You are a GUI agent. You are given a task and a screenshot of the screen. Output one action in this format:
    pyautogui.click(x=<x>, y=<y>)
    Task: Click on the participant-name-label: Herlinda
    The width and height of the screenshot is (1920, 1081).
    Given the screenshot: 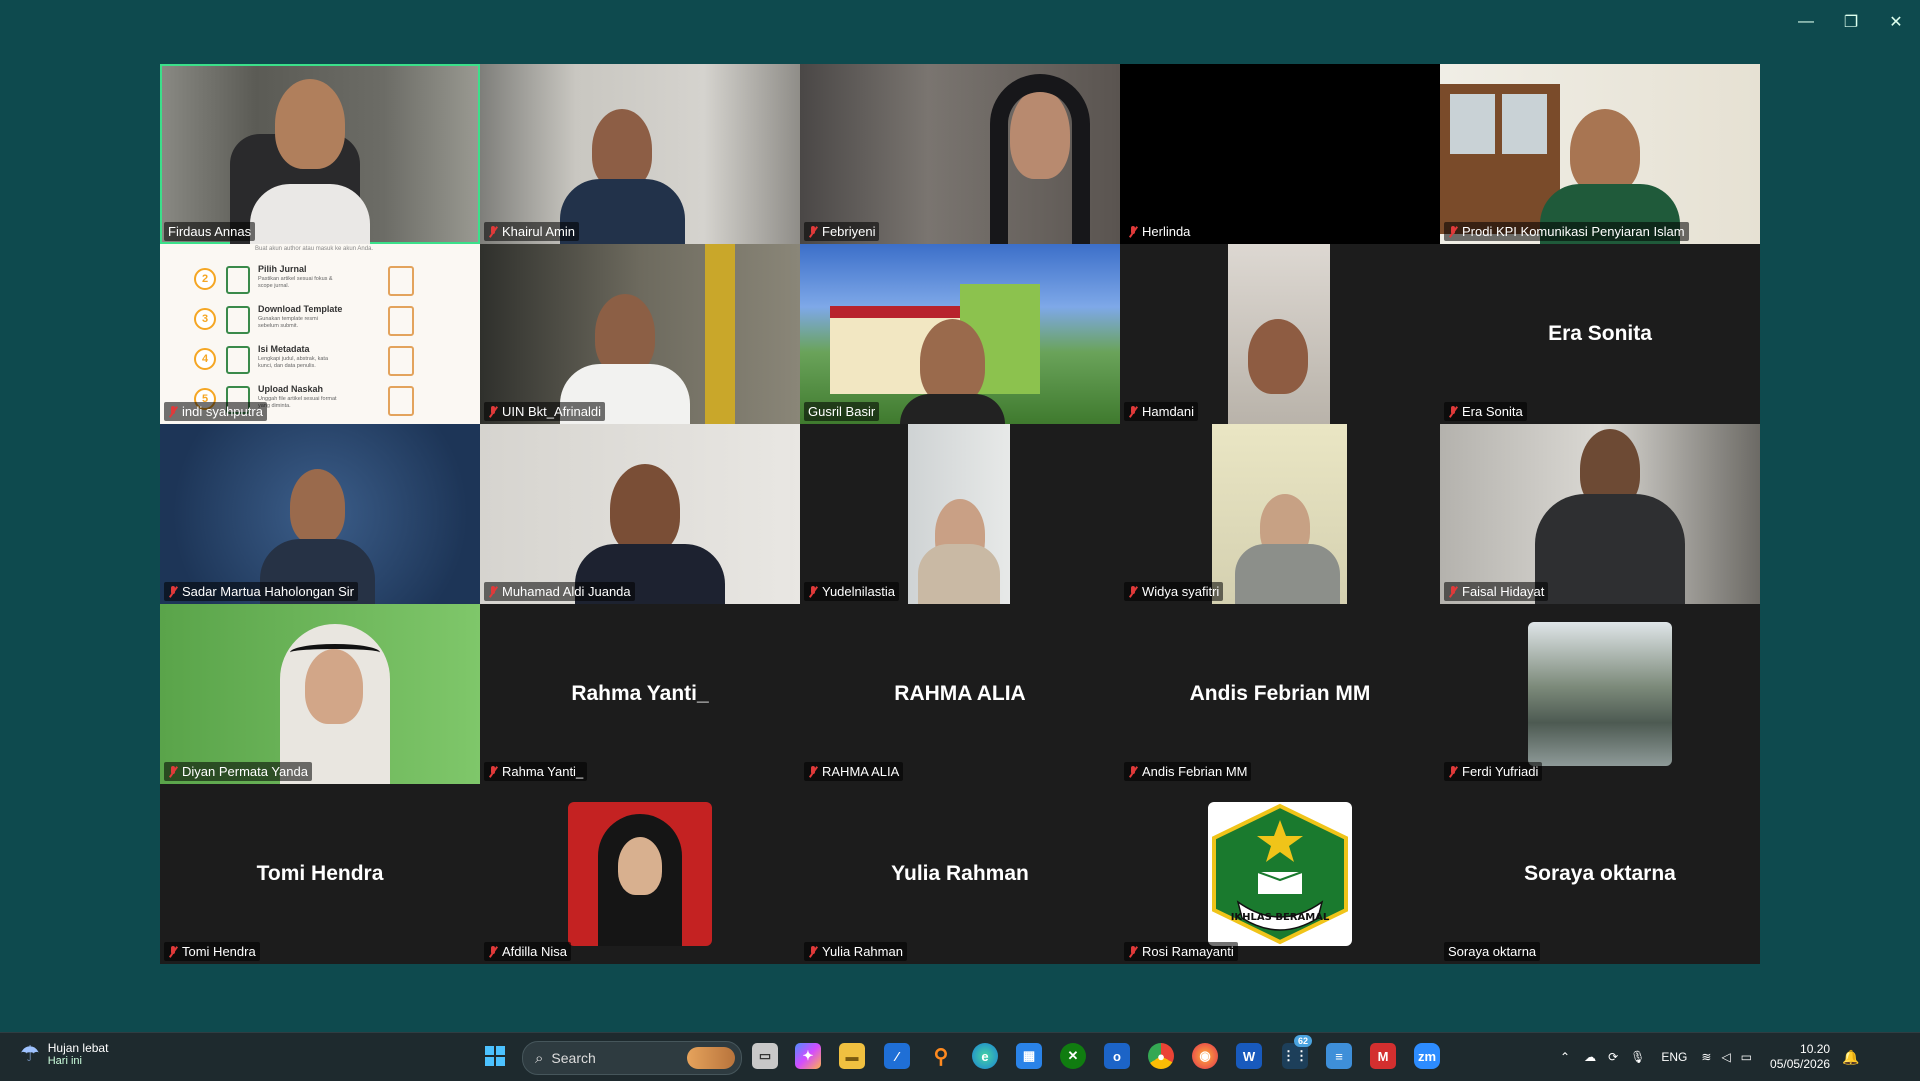 What is the action you would take?
    pyautogui.click(x=1159, y=231)
    